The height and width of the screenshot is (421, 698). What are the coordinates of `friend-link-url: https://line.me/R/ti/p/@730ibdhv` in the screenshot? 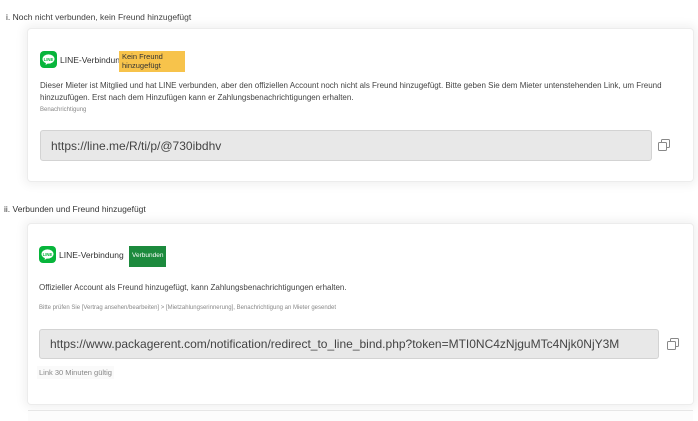 It's located at (131, 146).